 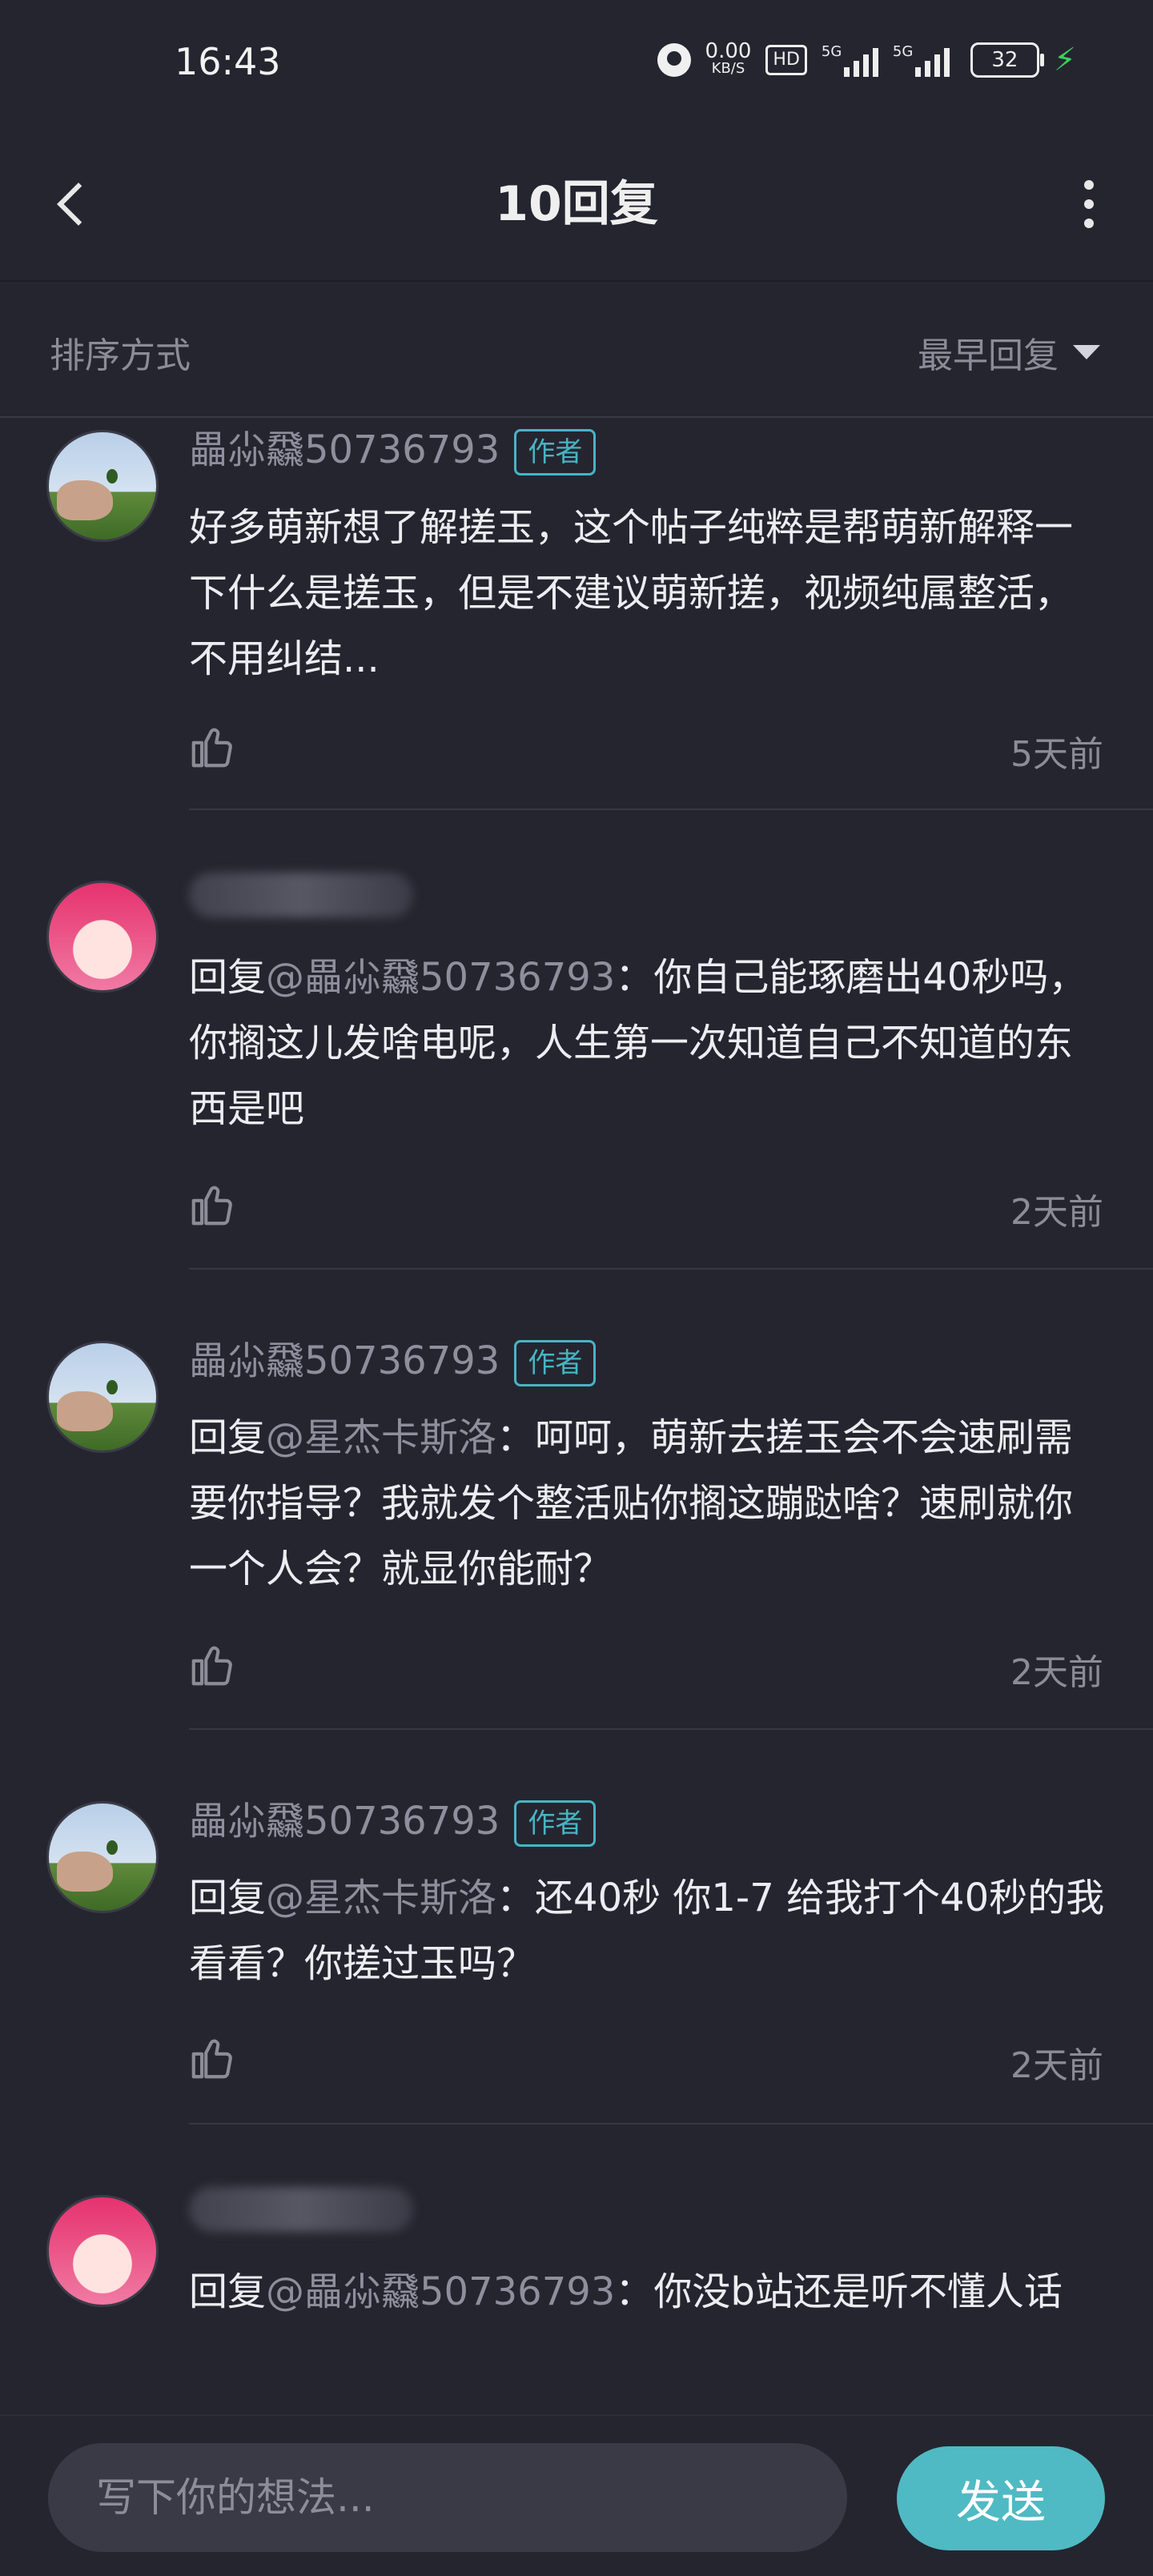 What do you see at coordinates (576, 66) in the screenshot?
I see `status-bar: 16:43 0.00 KB/S HD 5G 5G 32 ⚡` at bounding box center [576, 66].